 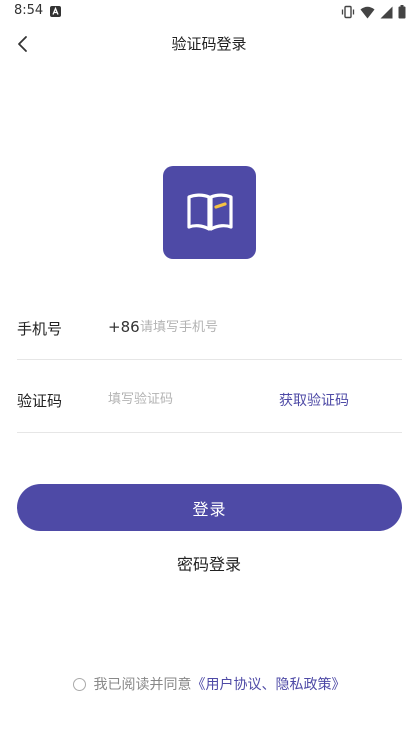 I want to click on get-code-button: 获取验证码, so click(x=314, y=400).